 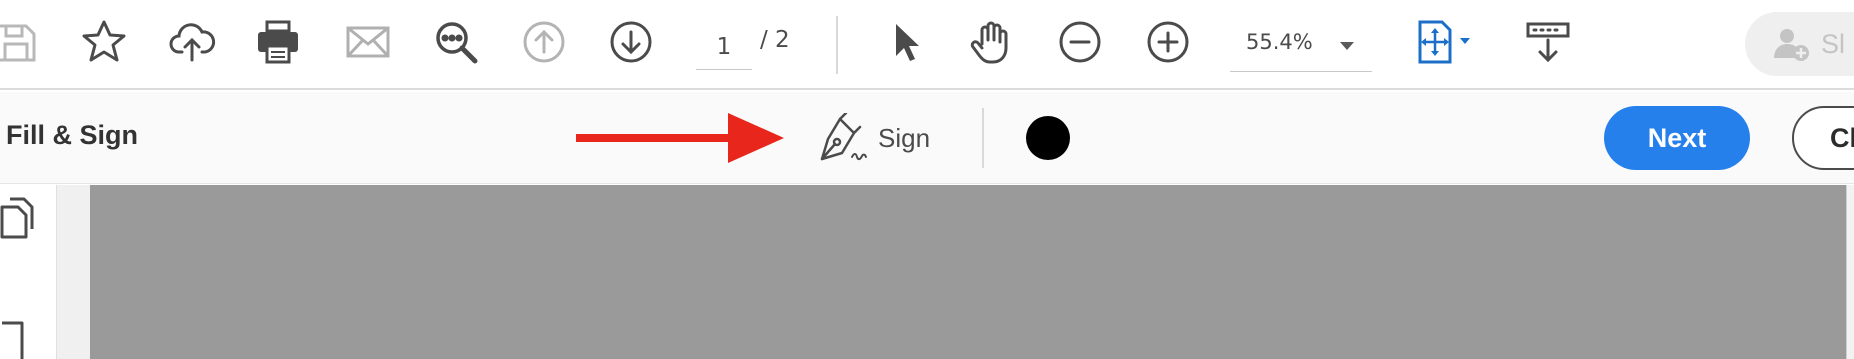 What do you see at coordinates (73, 272) in the screenshot?
I see `panel-divider` at bounding box center [73, 272].